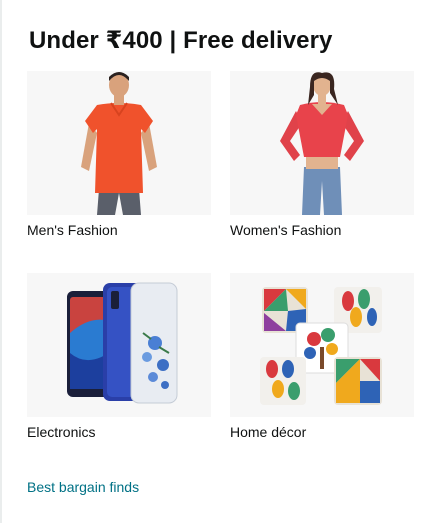 This screenshot has height=523, width=438. I want to click on womens-fashion-image, so click(322, 143).